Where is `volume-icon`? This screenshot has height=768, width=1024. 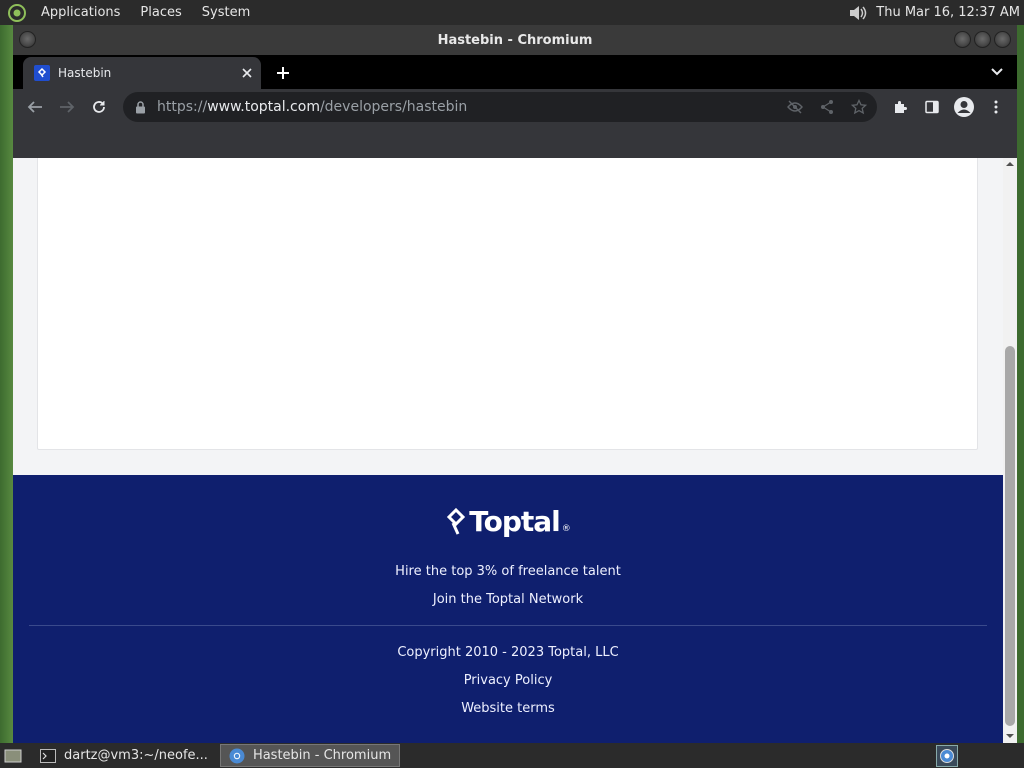 volume-icon is located at coordinates (858, 13).